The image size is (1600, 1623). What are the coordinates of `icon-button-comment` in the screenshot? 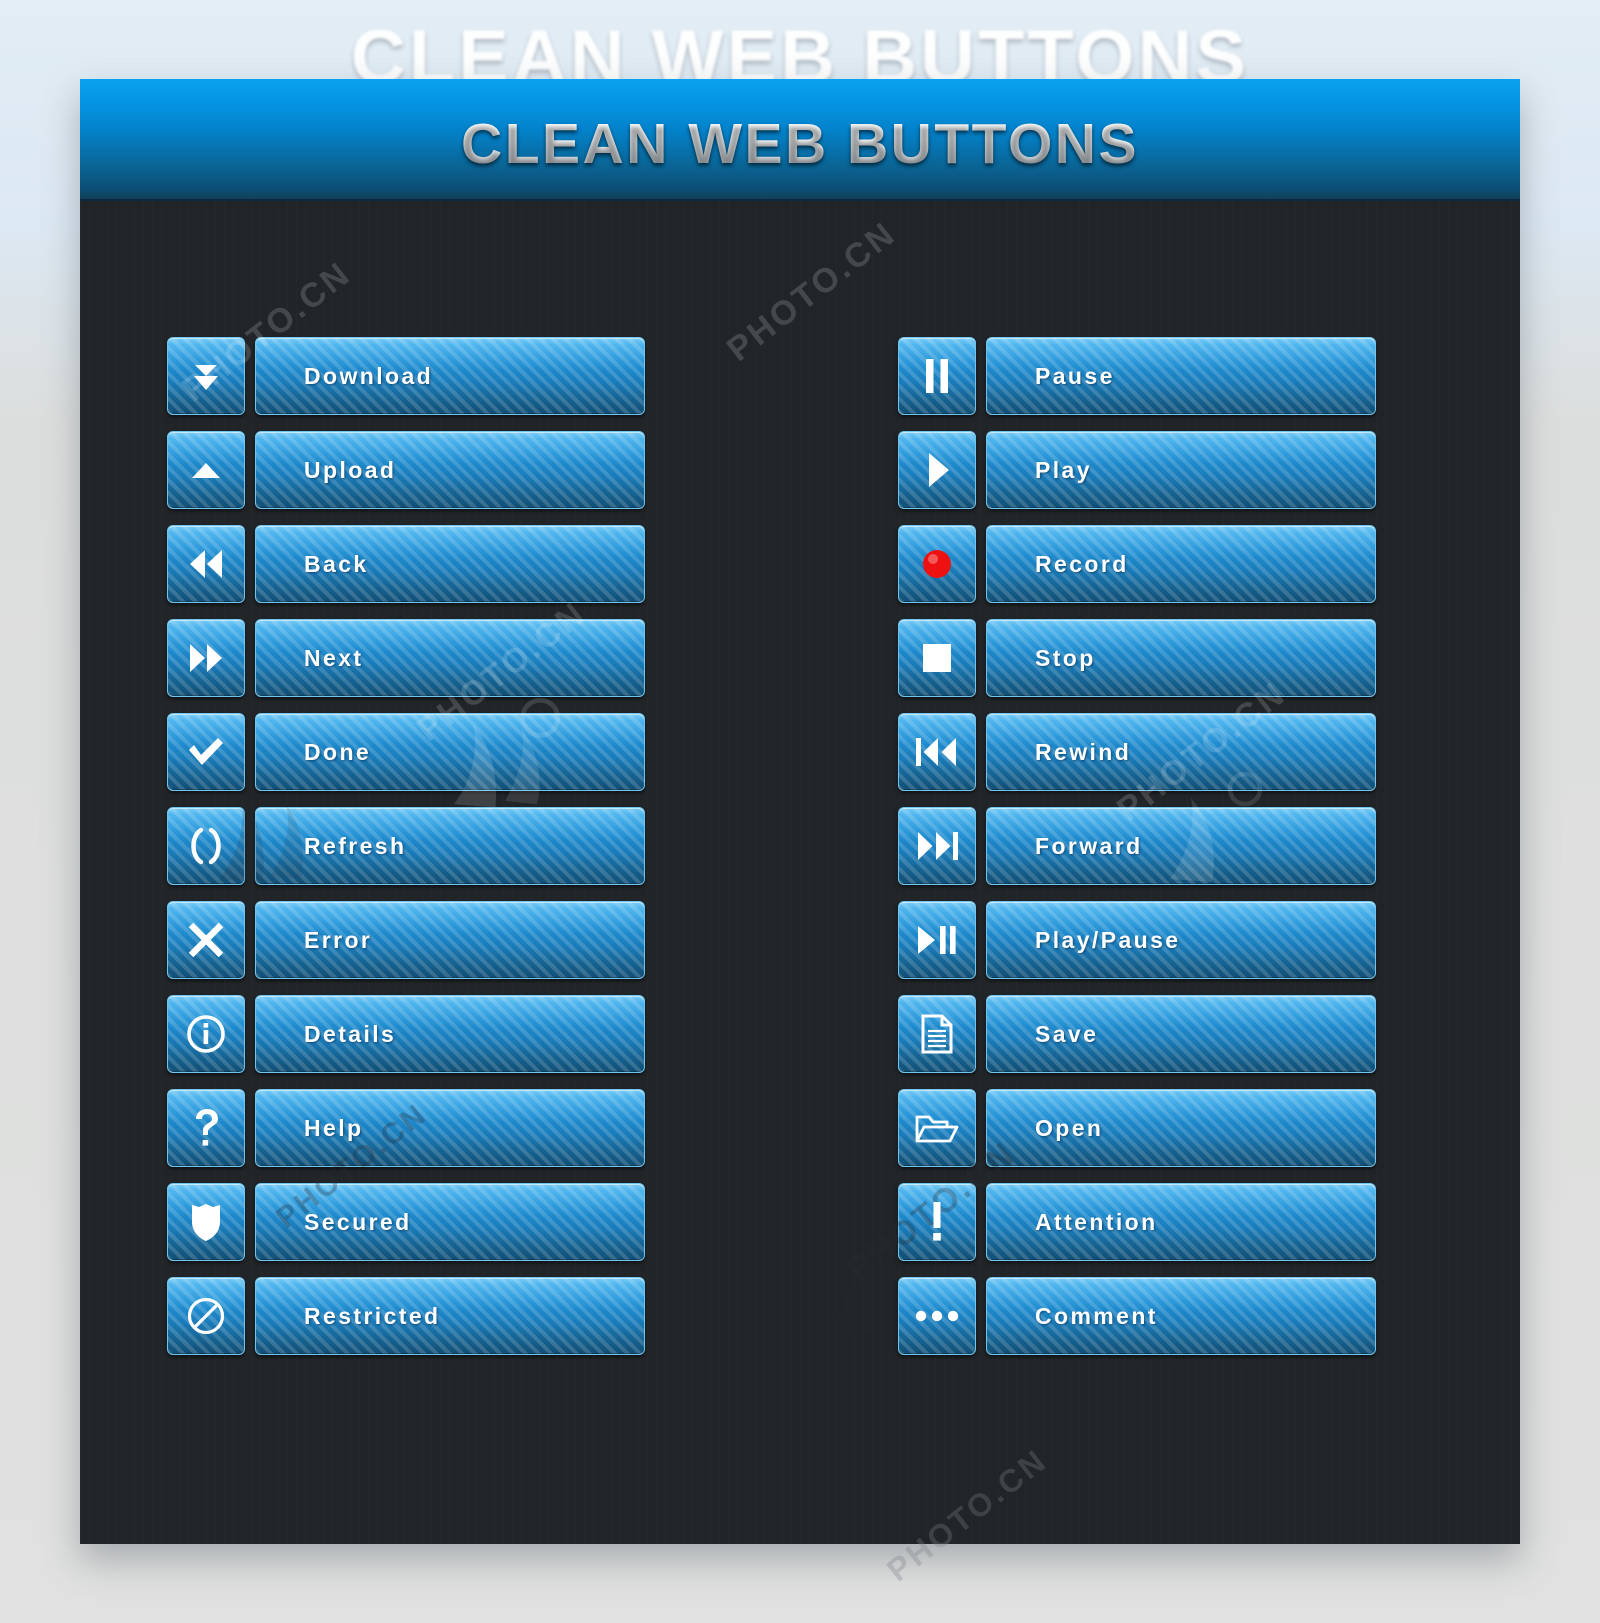 It's located at (937, 1316).